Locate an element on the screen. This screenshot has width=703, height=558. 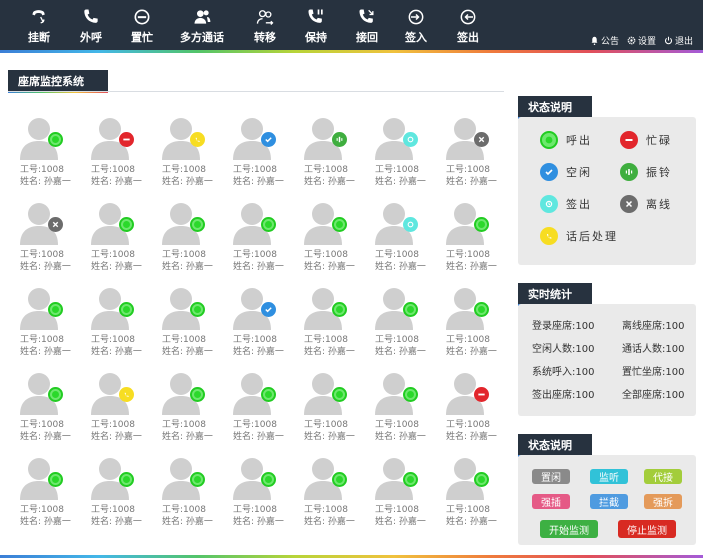
outbound-call-button: 外呼 is located at coordinates (91, 27).